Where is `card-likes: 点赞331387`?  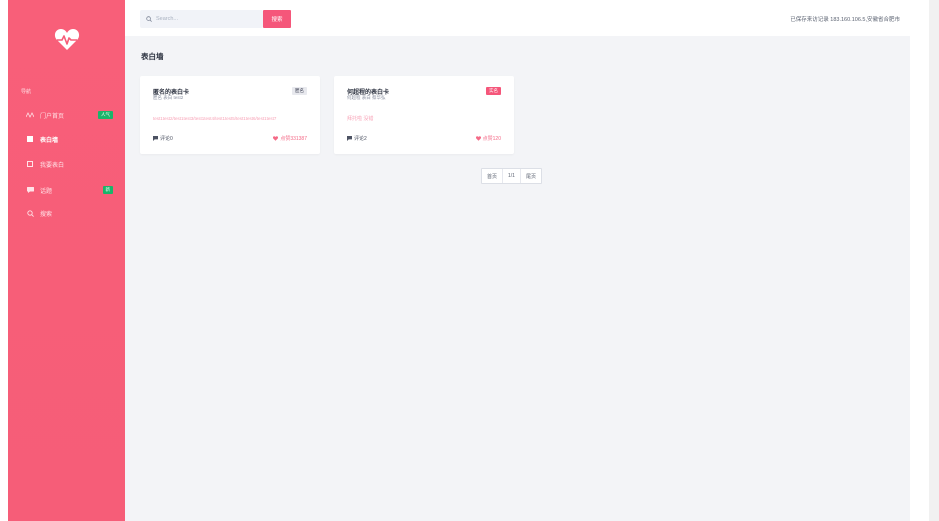 card-likes: 点赞331387 is located at coordinates (290, 138).